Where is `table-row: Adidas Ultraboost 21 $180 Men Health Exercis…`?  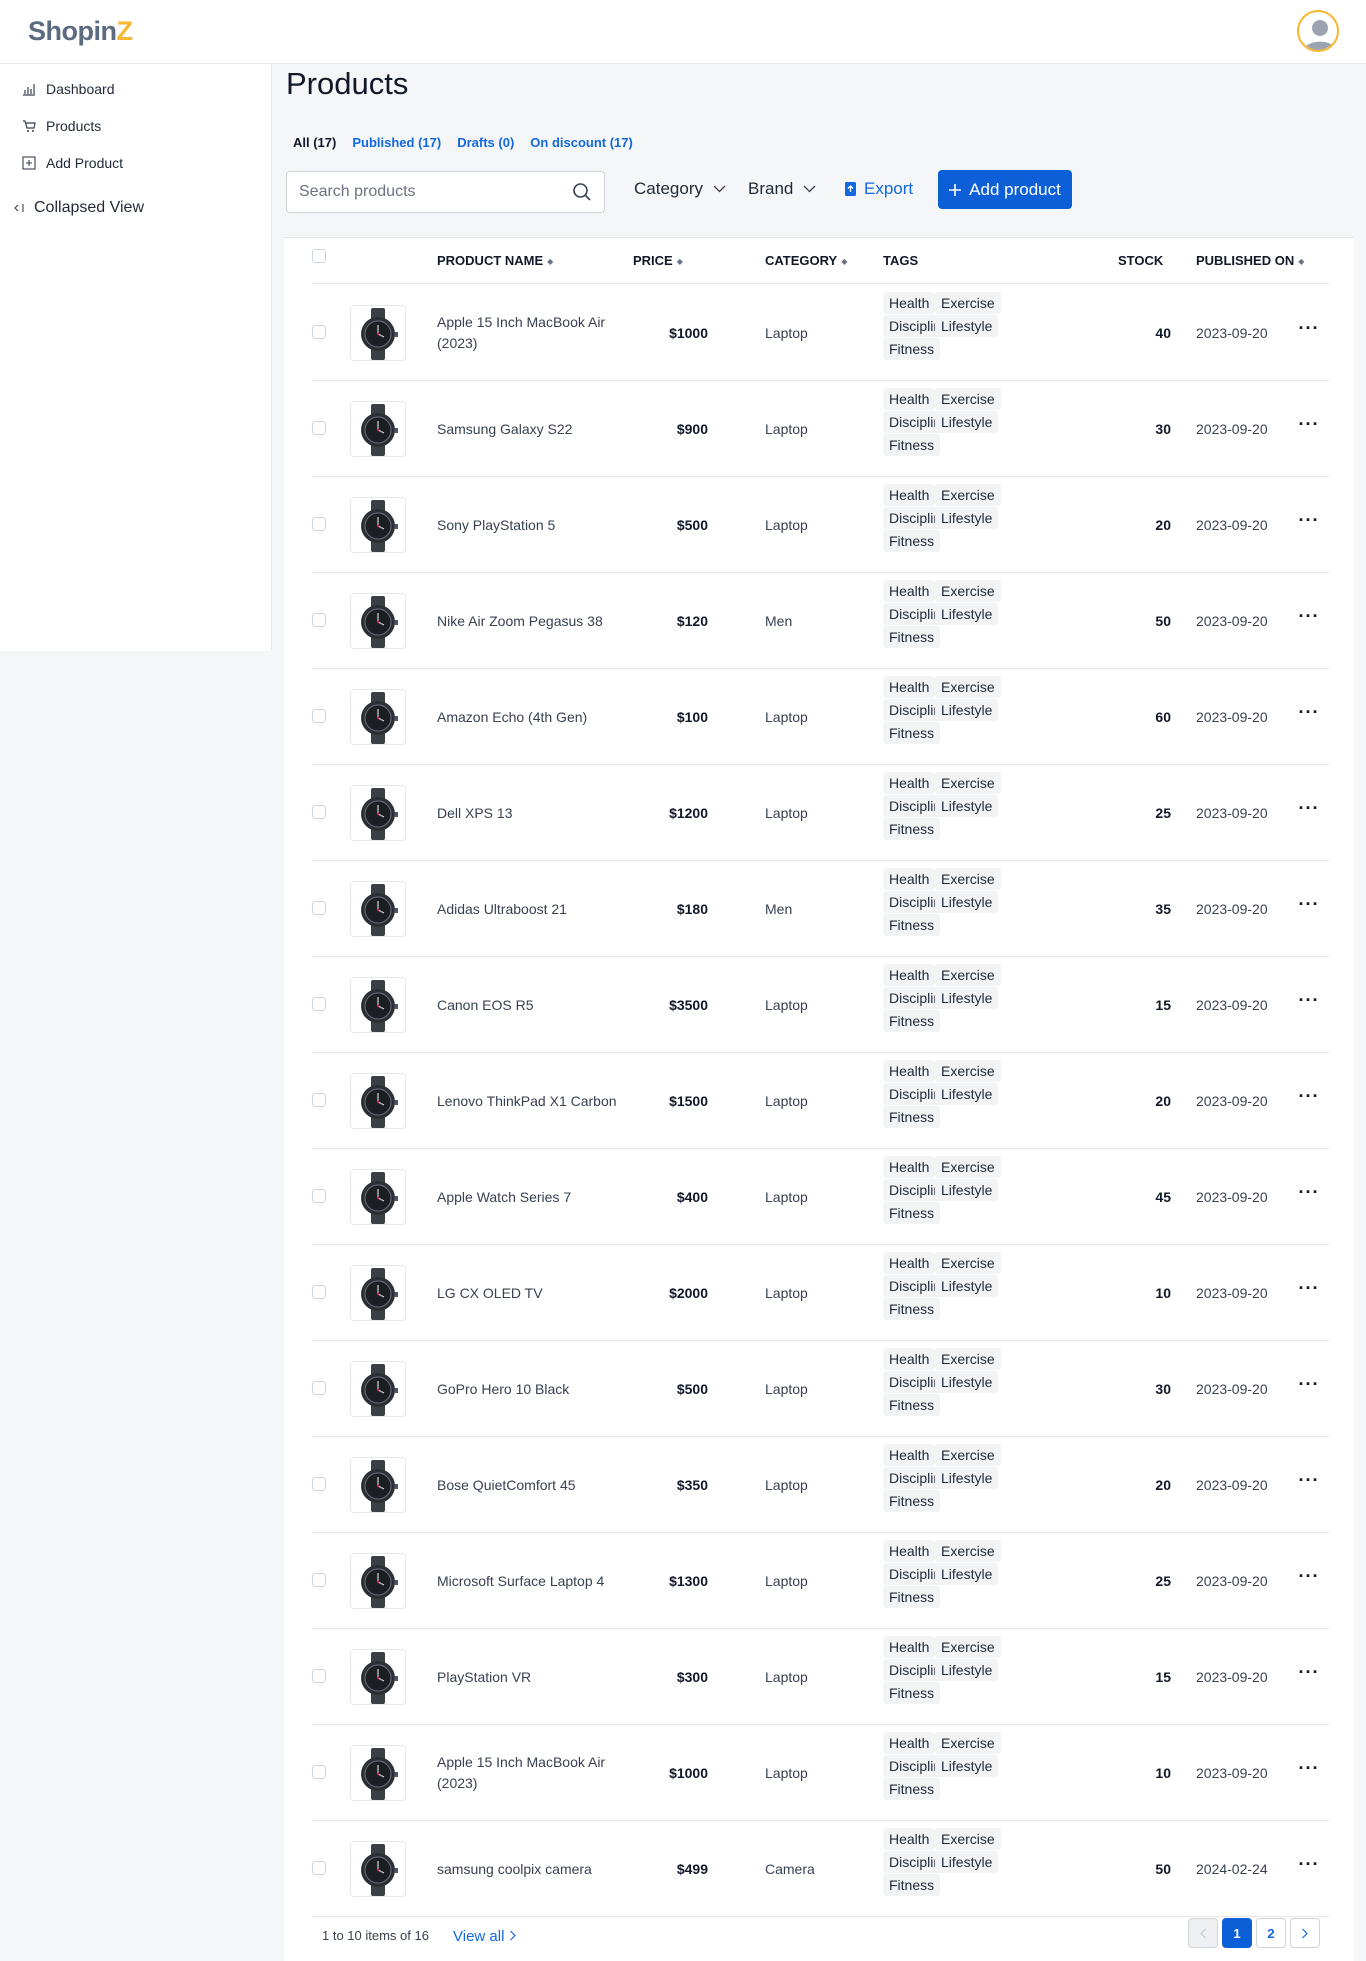
table-row: Adidas Ultraboost 21 $180 Men Health Exercis… is located at coordinates (820, 909).